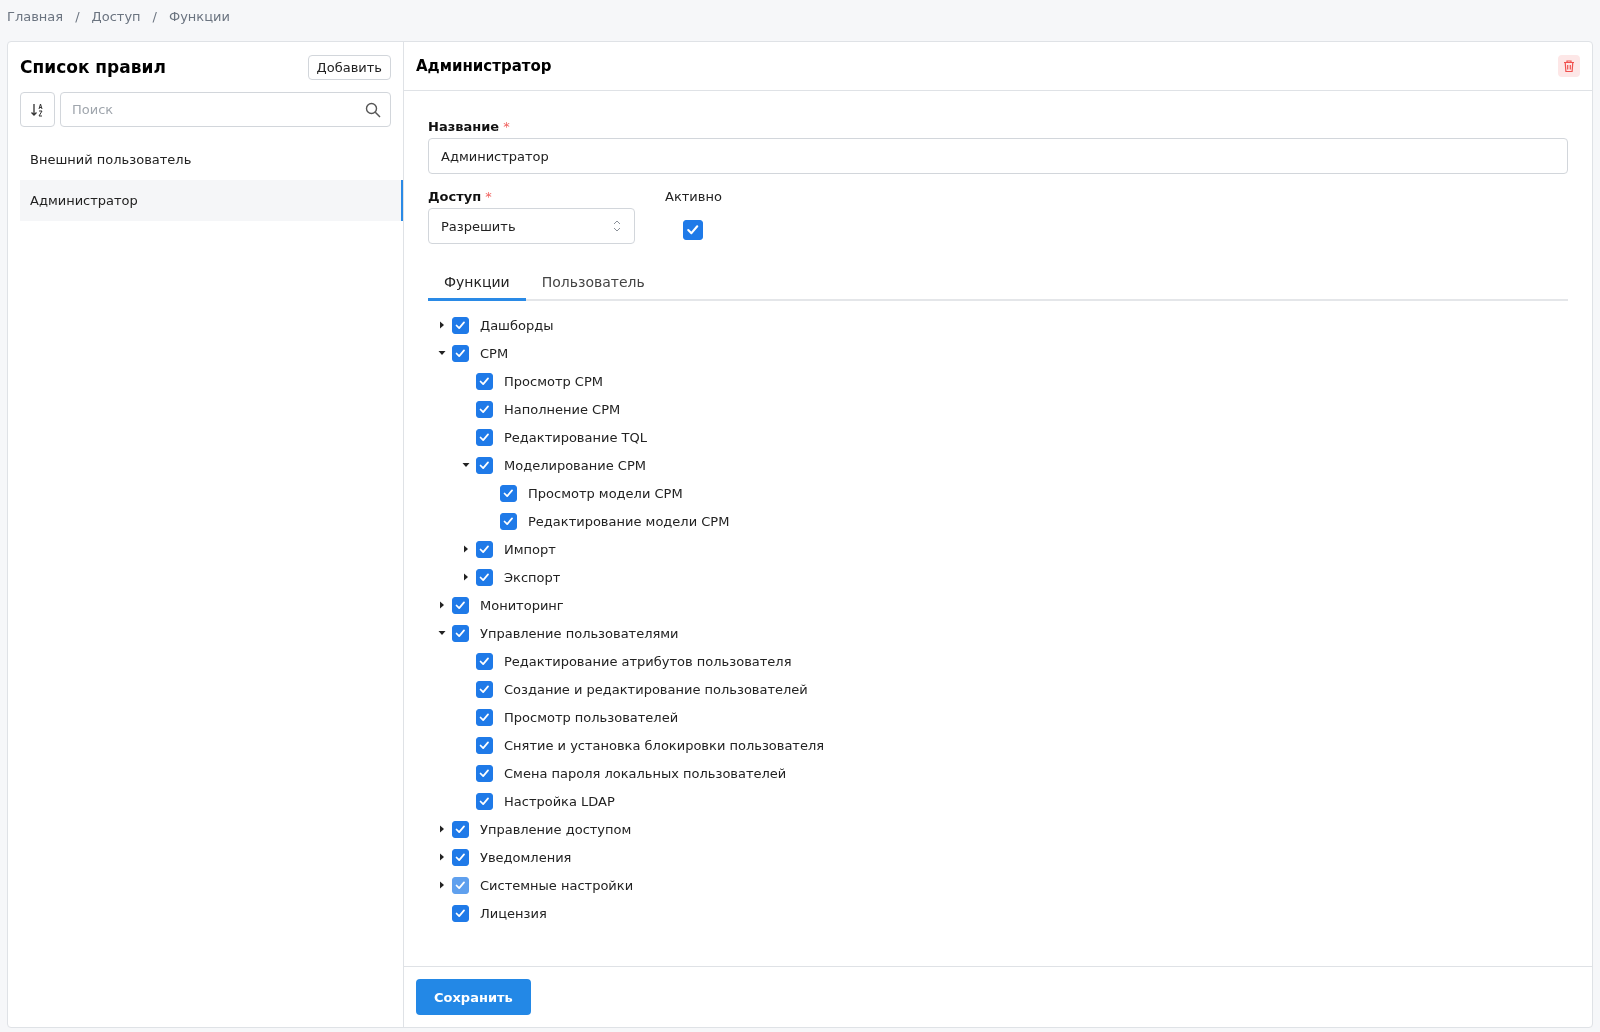 The image size is (1600, 1032). What do you see at coordinates (494, 353) in the screenshot?
I see `tree-item-label: СРМ` at bounding box center [494, 353].